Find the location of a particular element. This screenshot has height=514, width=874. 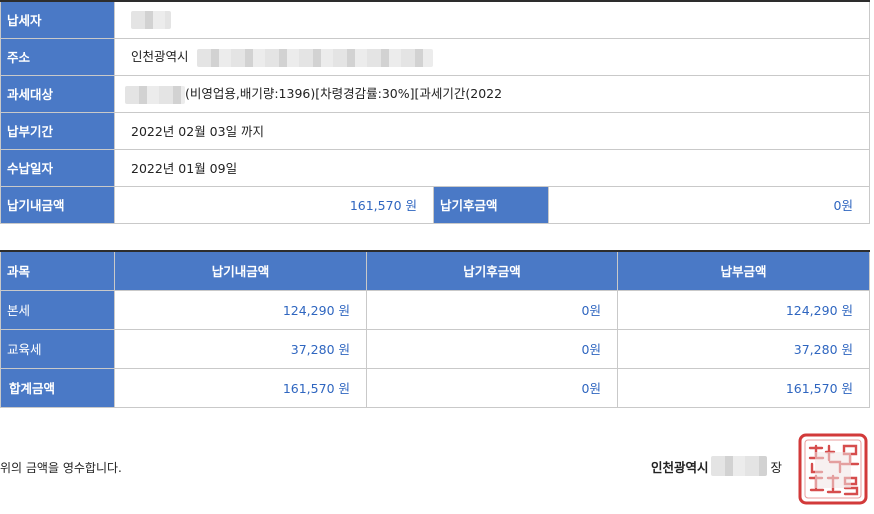

address-value: 인천광역시 is located at coordinates (492, 56).